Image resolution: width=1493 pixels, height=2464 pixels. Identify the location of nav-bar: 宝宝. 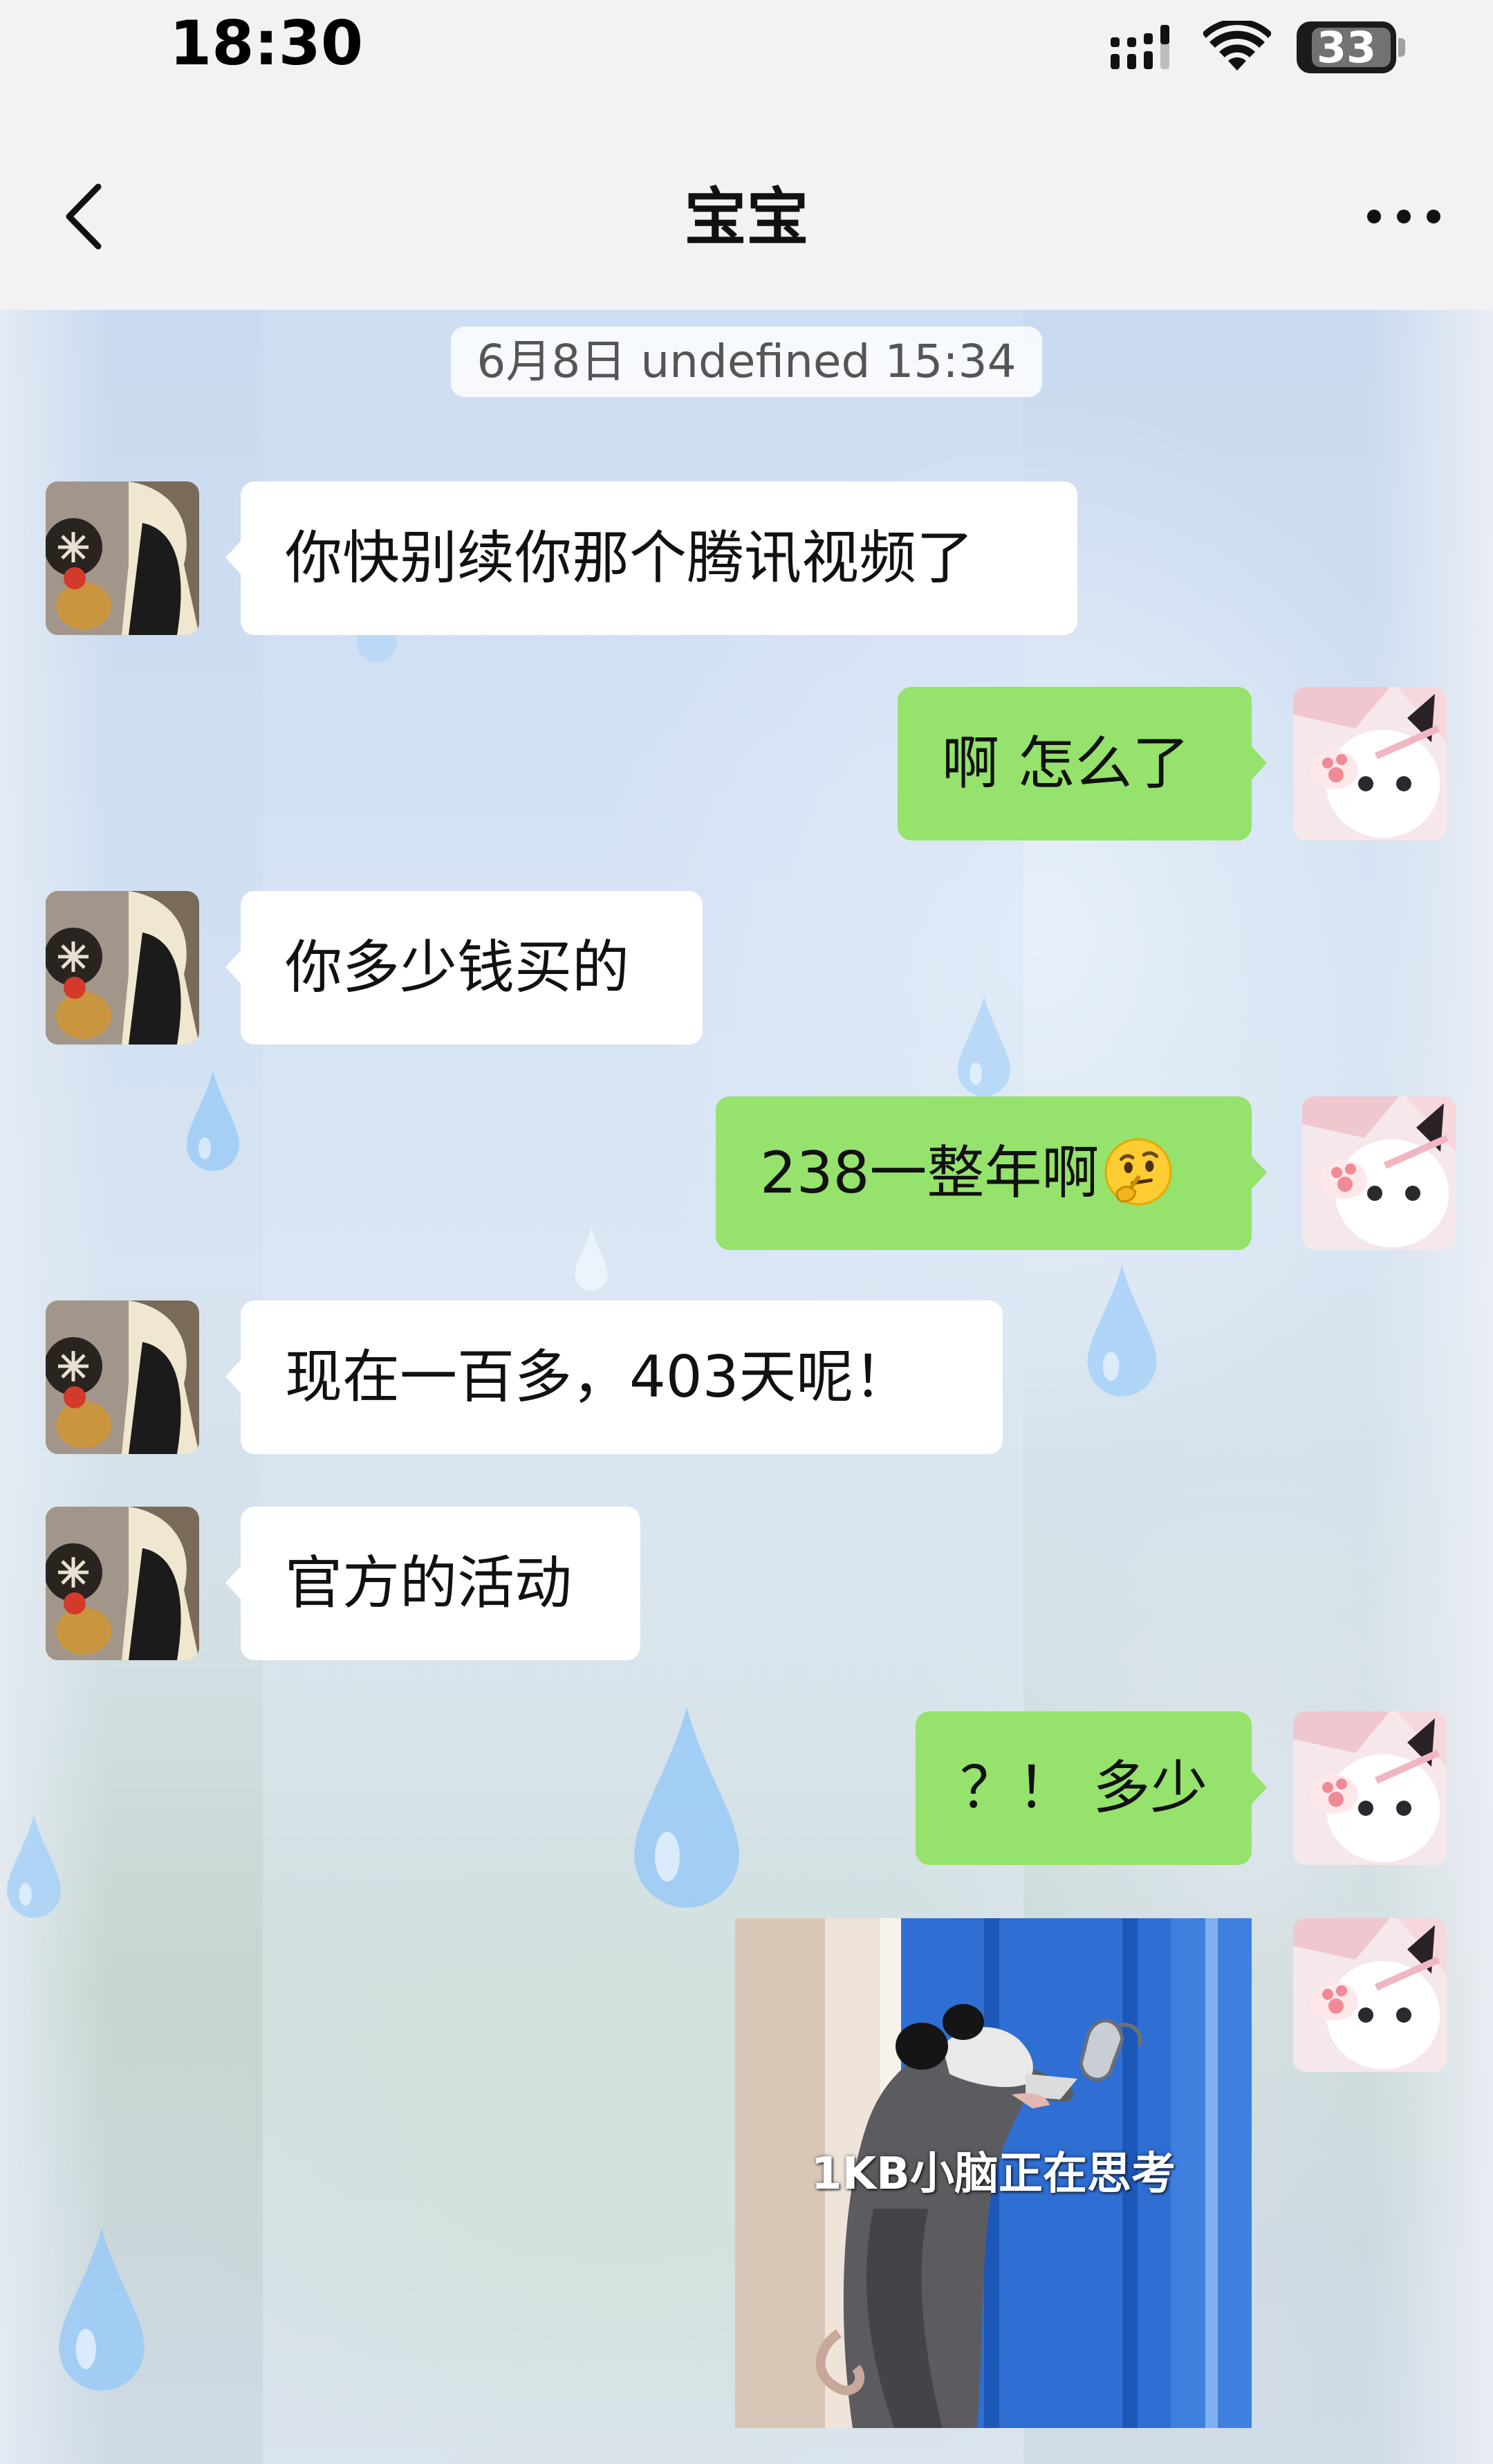
(746, 207).